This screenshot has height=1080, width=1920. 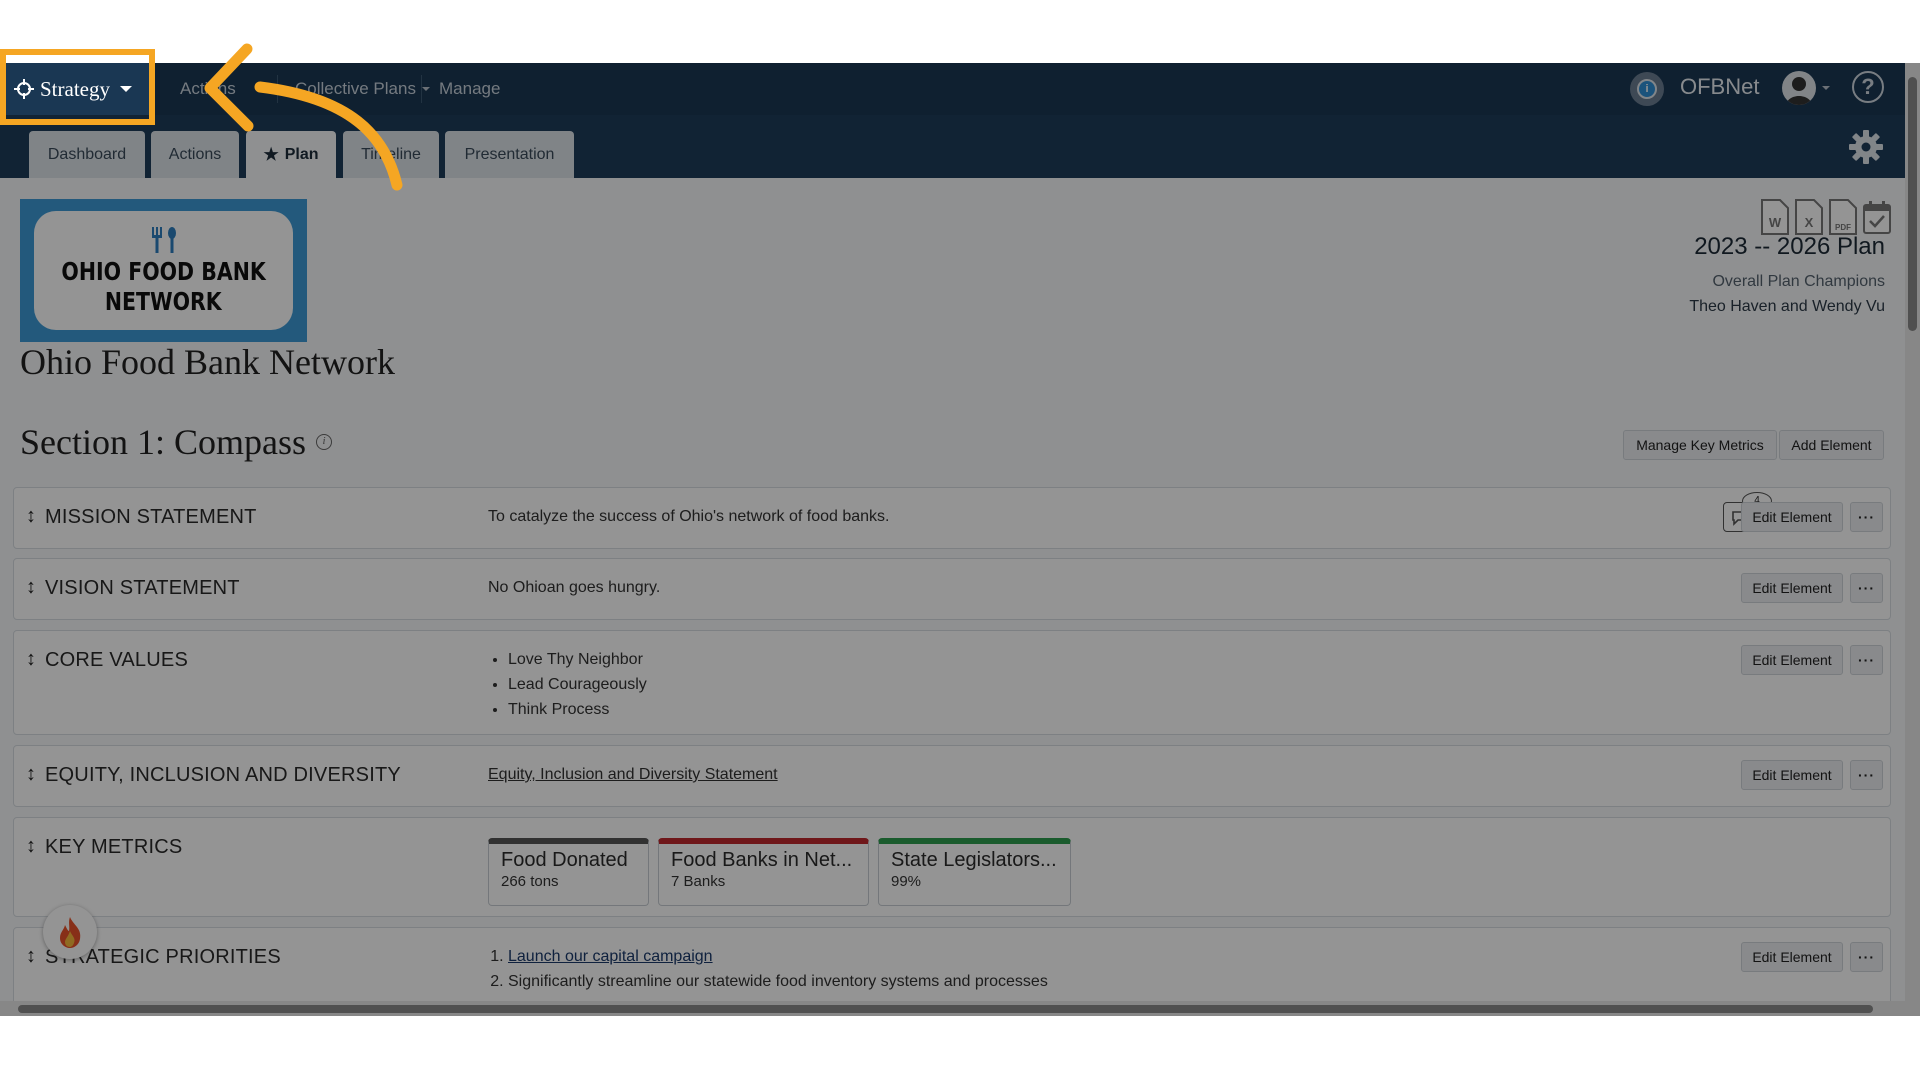 I want to click on excel-icon: X, so click(x=1809, y=217).